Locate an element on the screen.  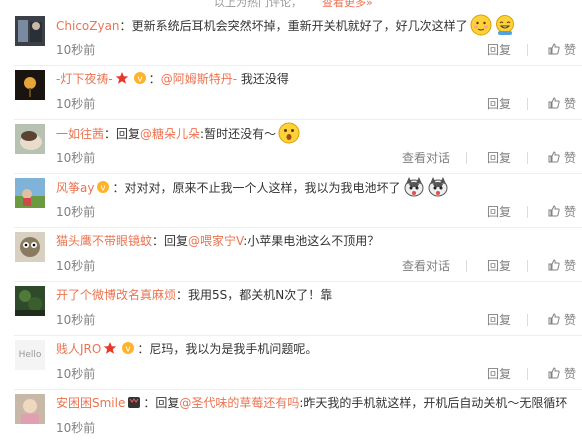
comment-content: ChicoZyan：更新系统后耳机会突然坏掉，重新开关机就好了，好几次这样了 is located at coordinates (316, 25).